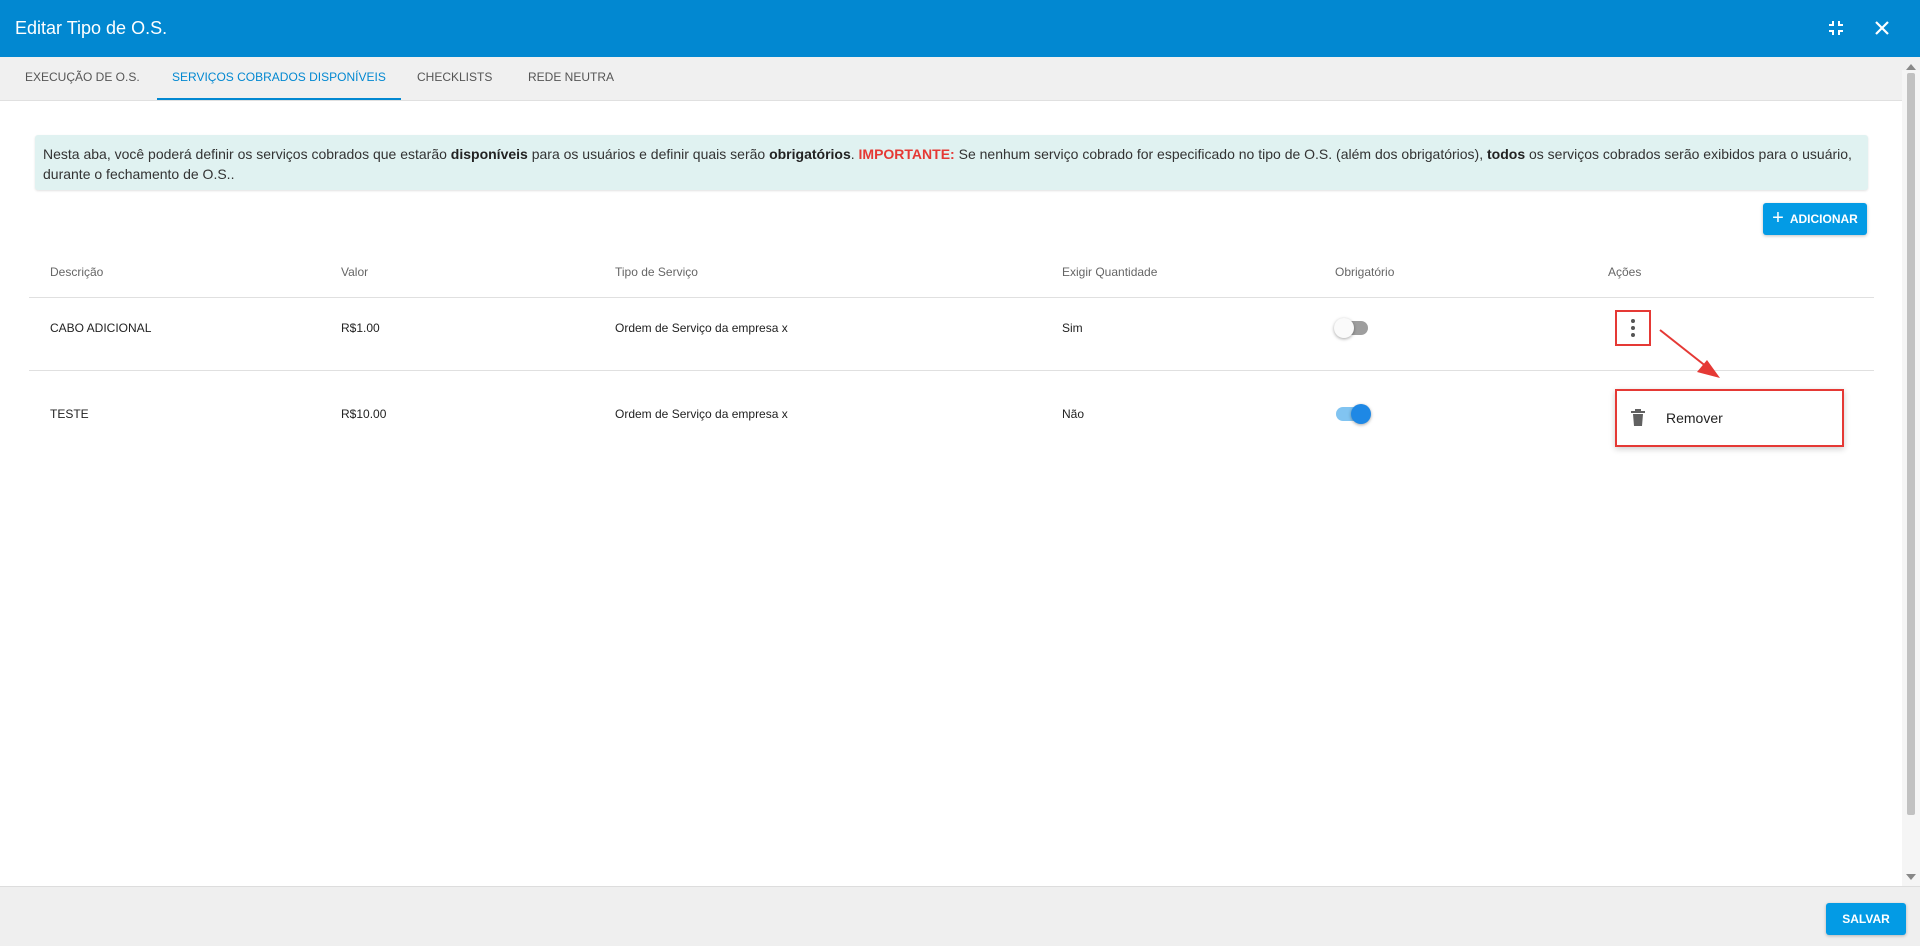 The width and height of the screenshot is (1920, 946). What do you see at coordinates (489, 154) in the screenshot?
I see `info-bold-disponiveis: disponíveis` at bounding box center [489, 154].